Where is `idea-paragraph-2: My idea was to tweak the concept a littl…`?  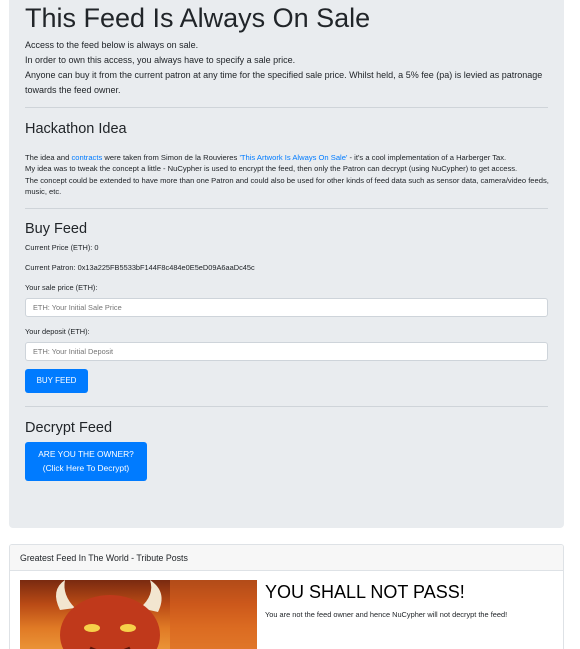
idea-paragraph-2: My idea was to tweak the concept a littl… is located at coordinates (271, 169).